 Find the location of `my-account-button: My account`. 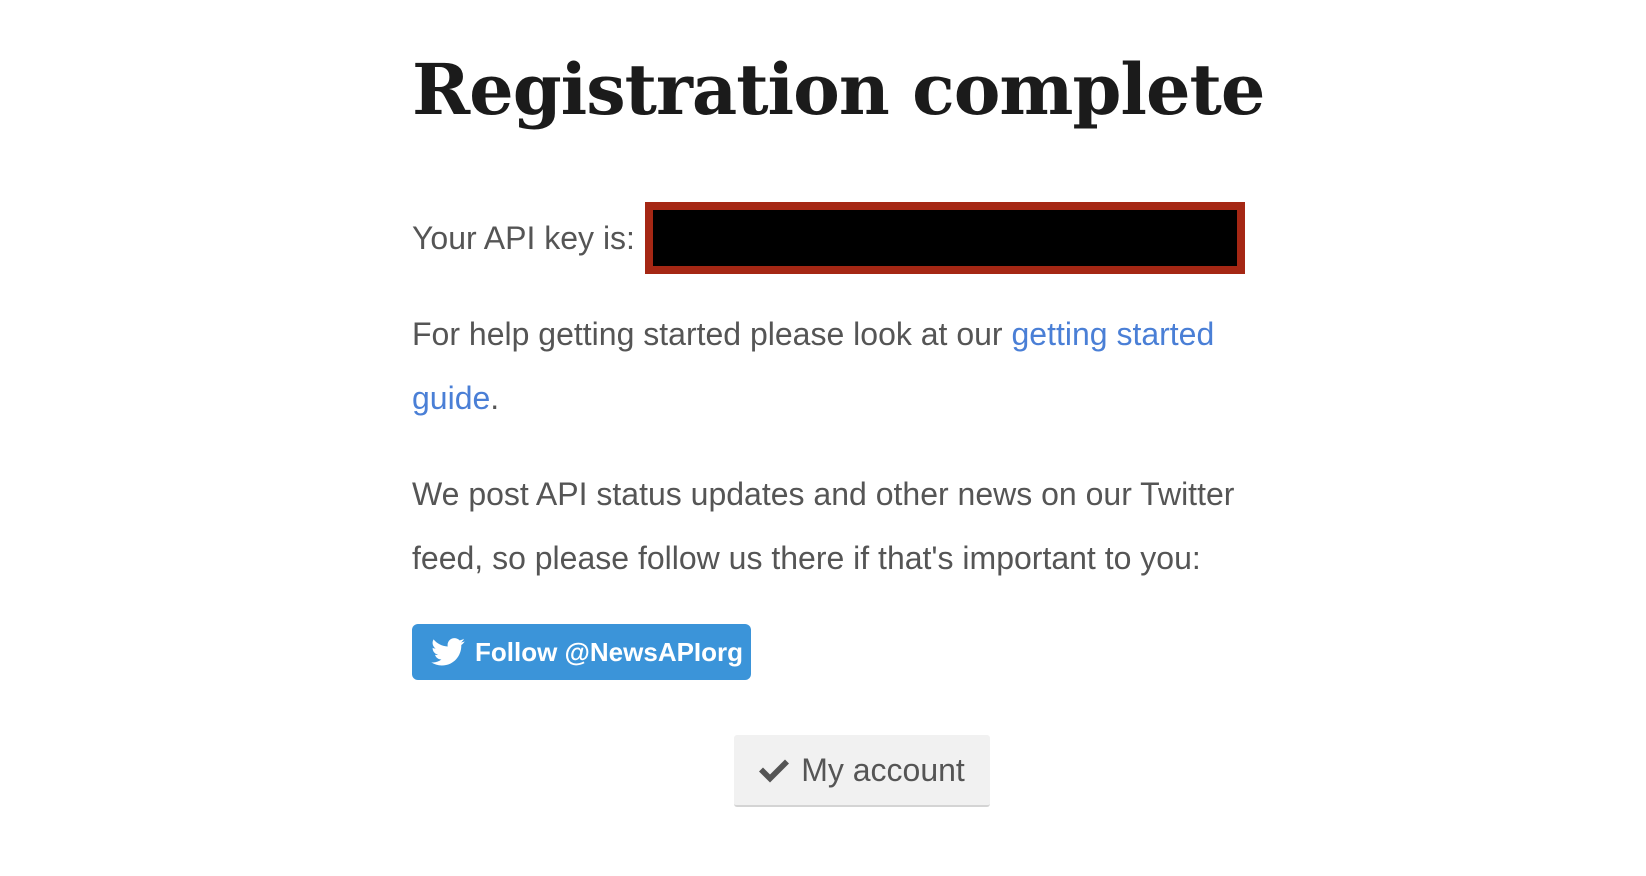

my-account-button: My account is located at coordinates (862, 771).